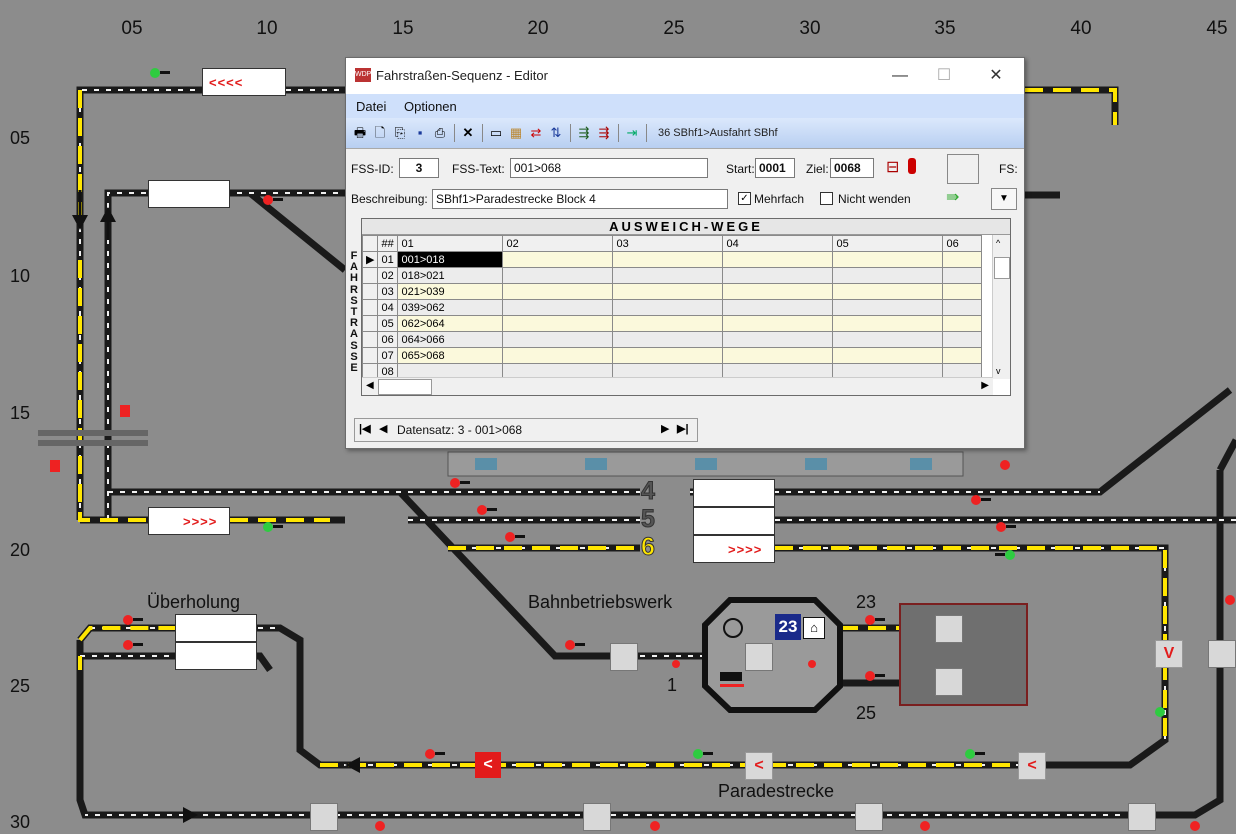 This screenshot has height=834, width=1236. I want to click on vertical-scrollbar: ^ v, so click(1001, 307).